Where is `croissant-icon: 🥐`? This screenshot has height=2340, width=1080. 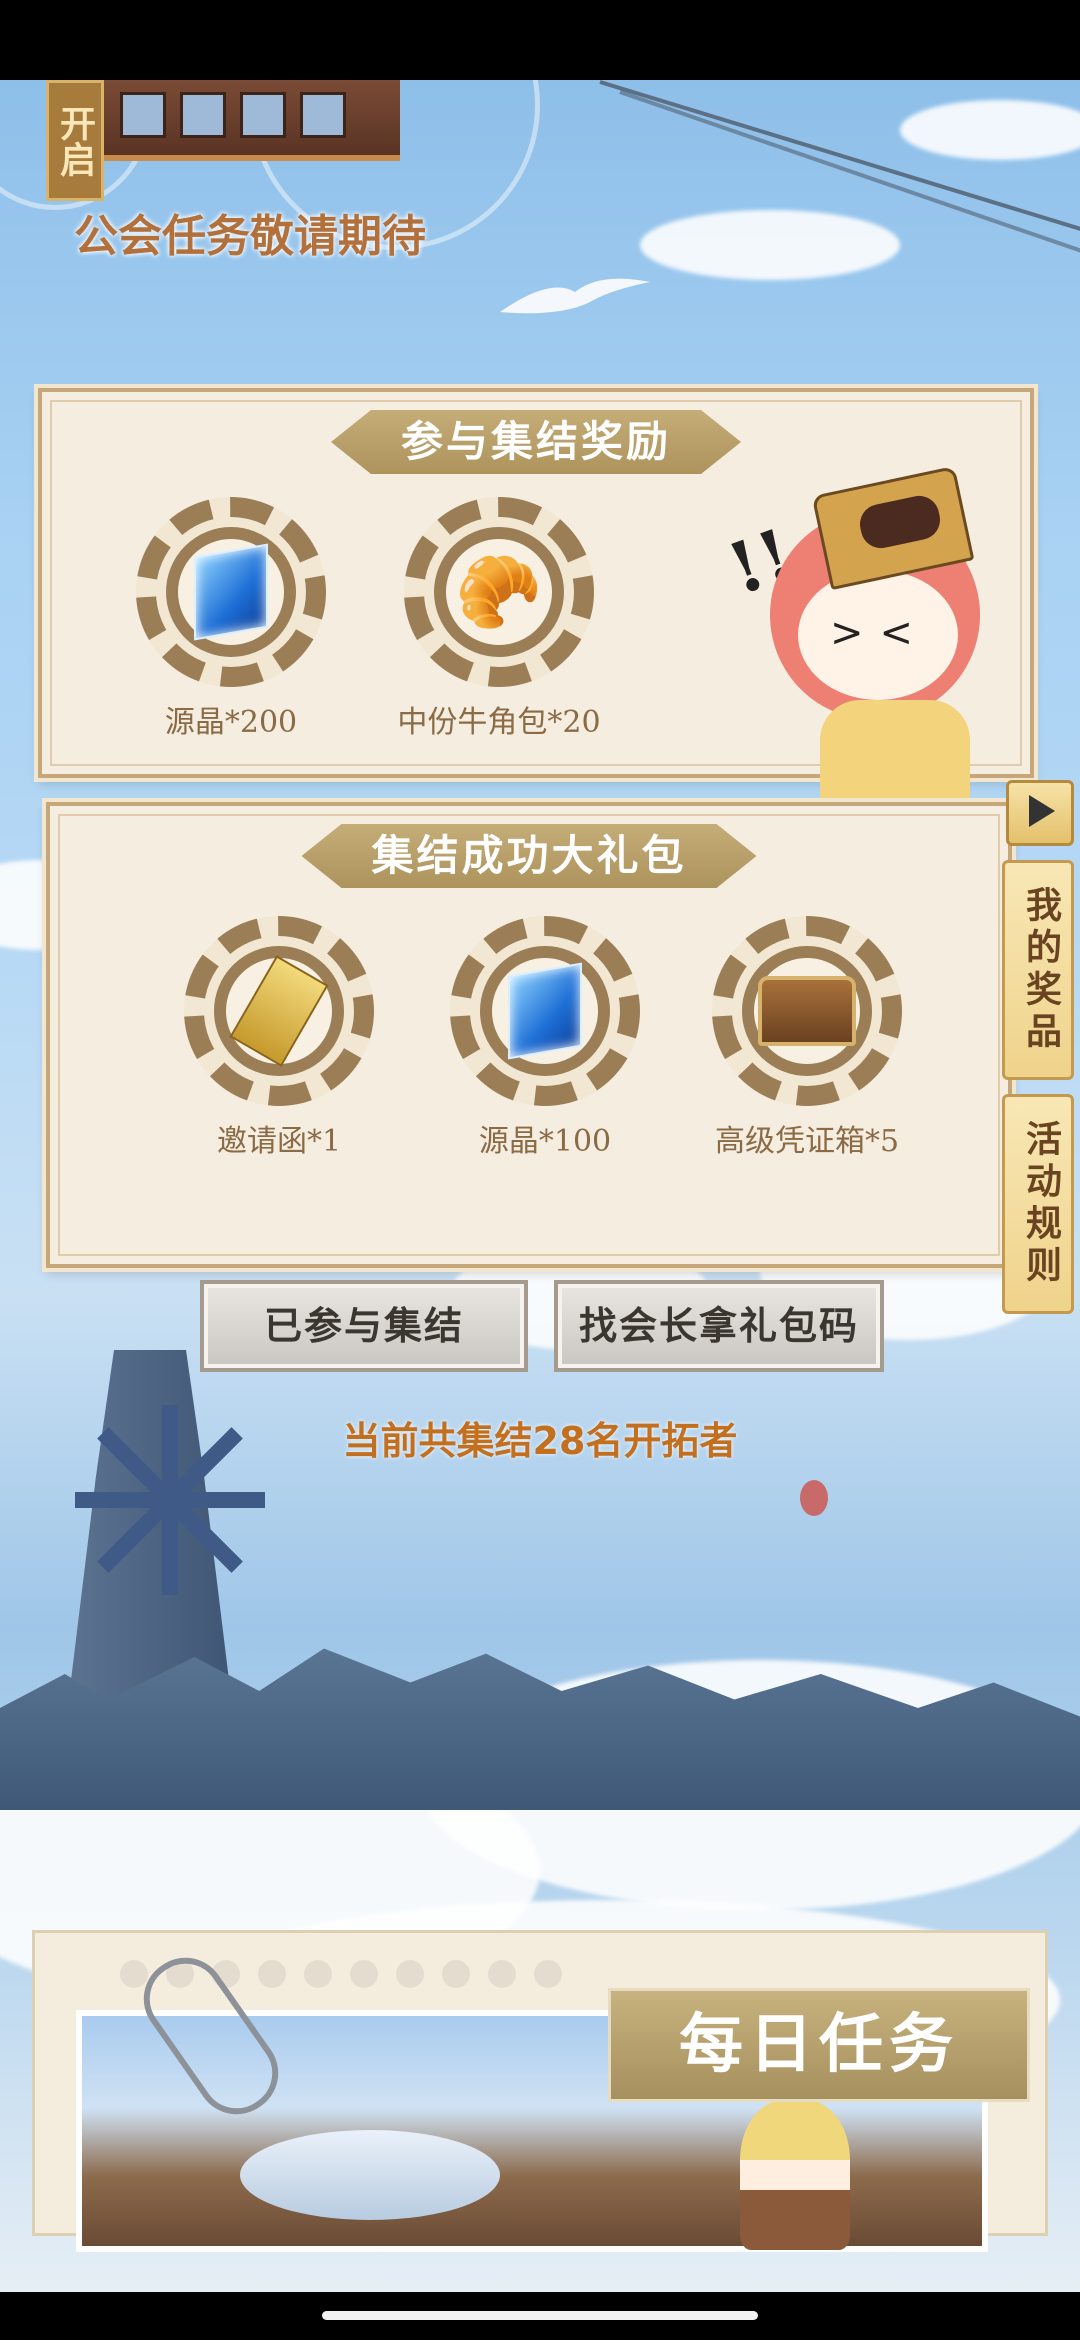 croissant-icon: 🥐 is located at coordinates (499, 591).